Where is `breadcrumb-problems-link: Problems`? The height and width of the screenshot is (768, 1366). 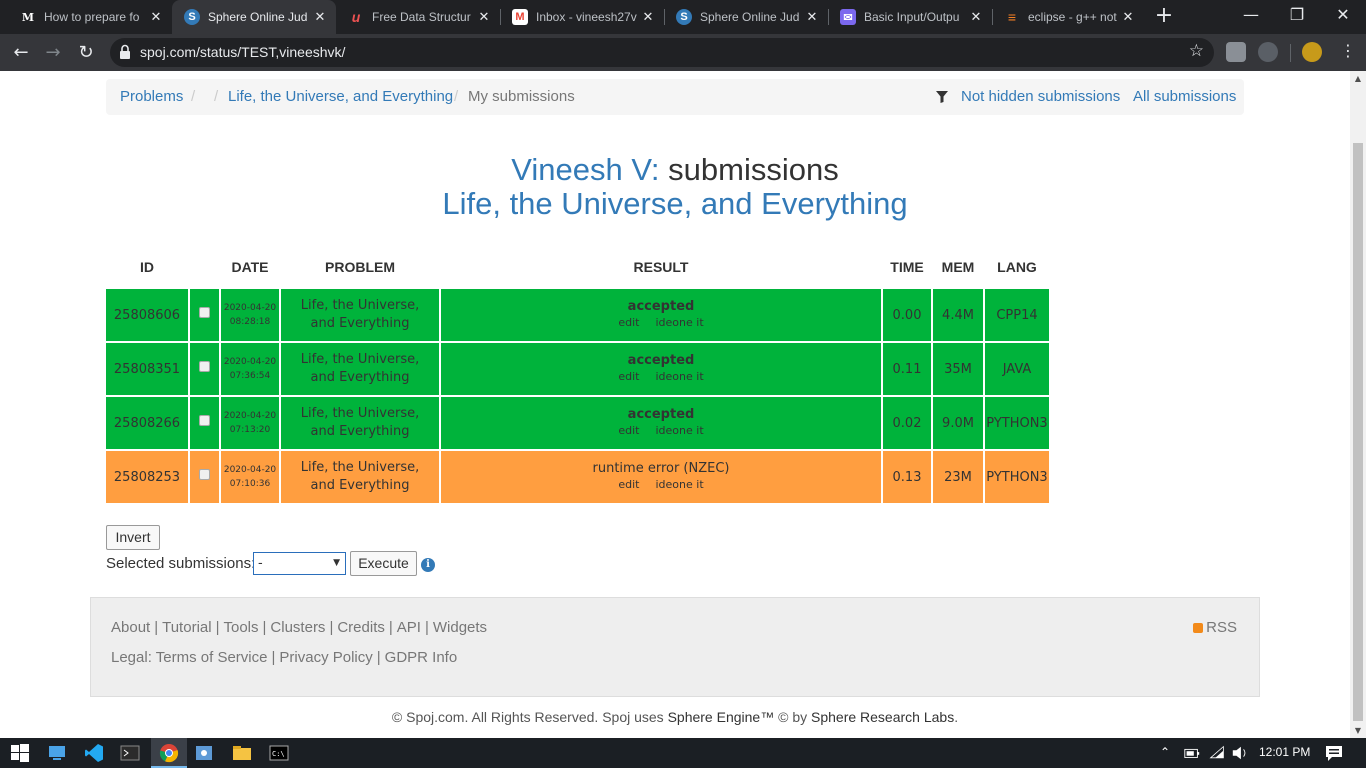 breadcrumb-problems-link: Problems is located at coordinates (151, 96).